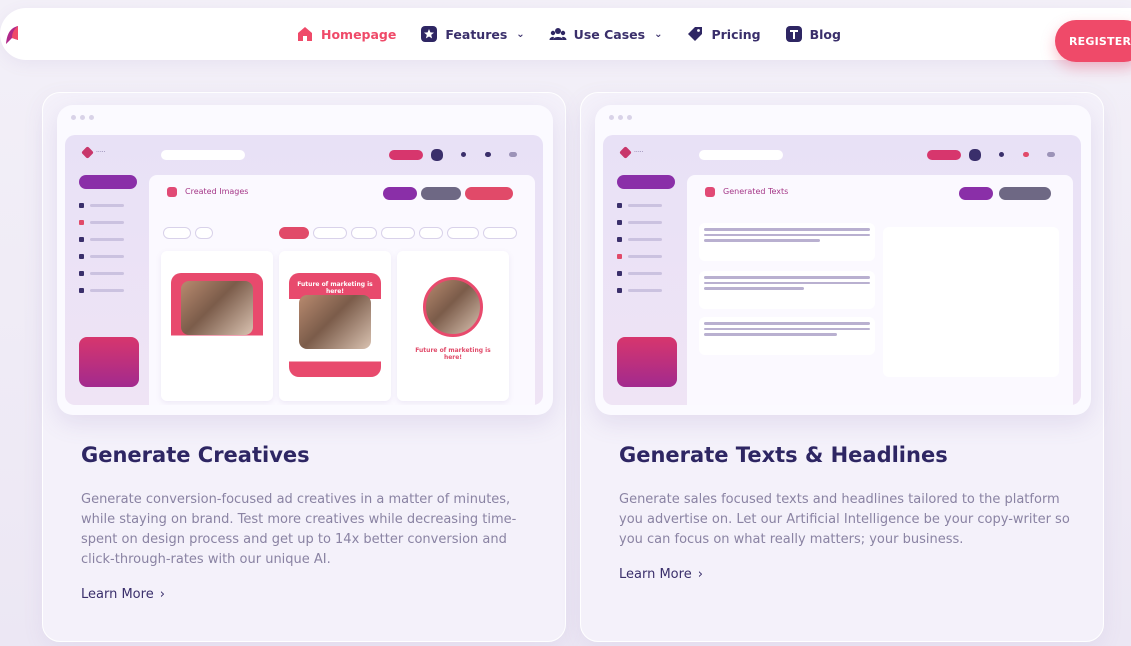  What do you see at coordinates (1093, 41) in the screenshot?
I see `register-button: REGISTER` at bounding box center [1093, 41].